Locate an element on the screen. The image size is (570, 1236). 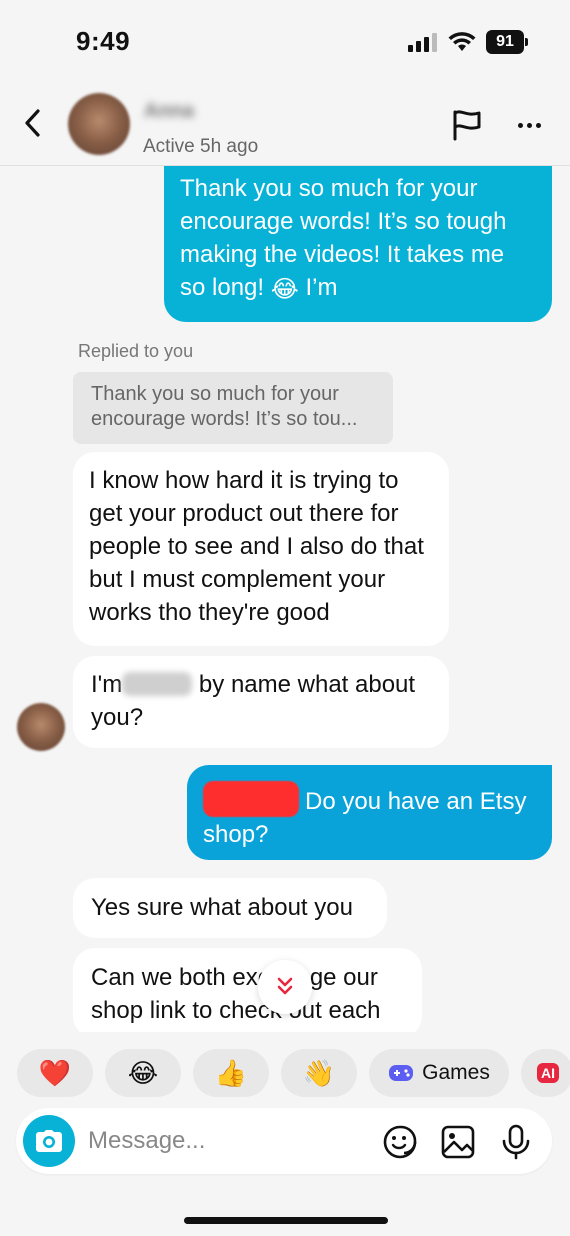
report-button is located at coordinates (467, 125).